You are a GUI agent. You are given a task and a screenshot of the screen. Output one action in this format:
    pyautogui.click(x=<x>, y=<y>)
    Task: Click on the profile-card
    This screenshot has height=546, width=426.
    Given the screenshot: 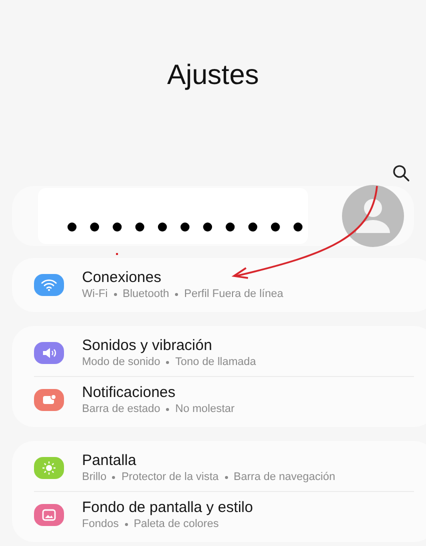 What is the action you would take?
    pyautogui.click(x=213, y=216)
    